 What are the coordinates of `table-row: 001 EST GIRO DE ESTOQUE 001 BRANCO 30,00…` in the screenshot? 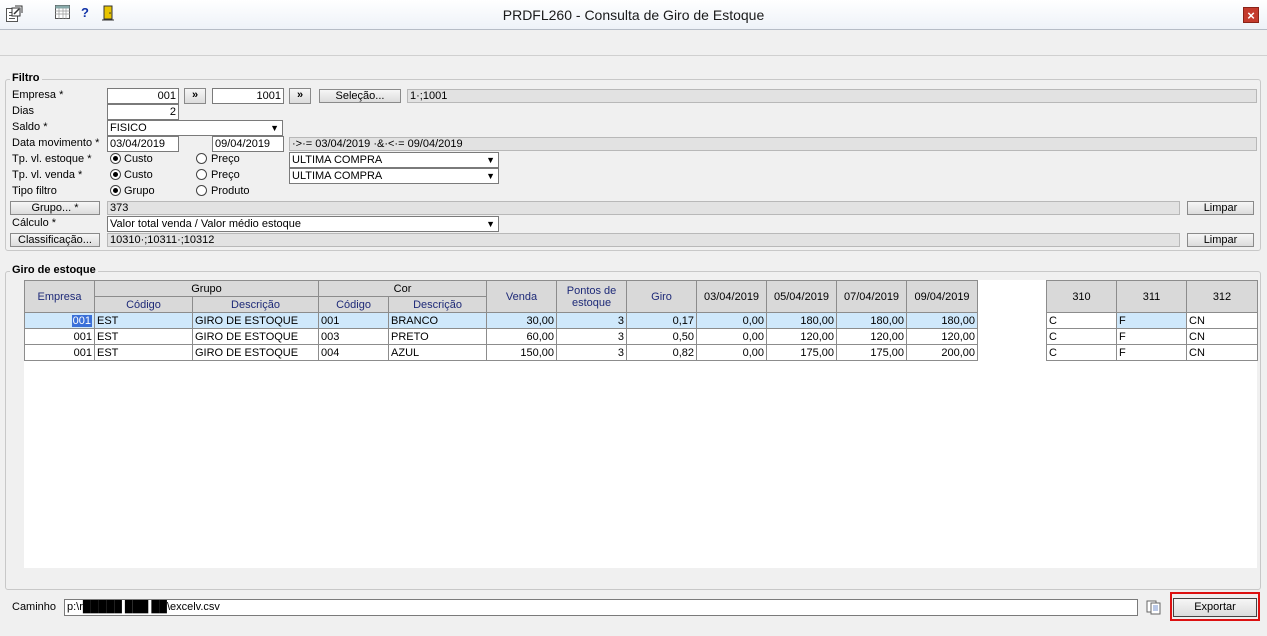 It's located at (501, 320).